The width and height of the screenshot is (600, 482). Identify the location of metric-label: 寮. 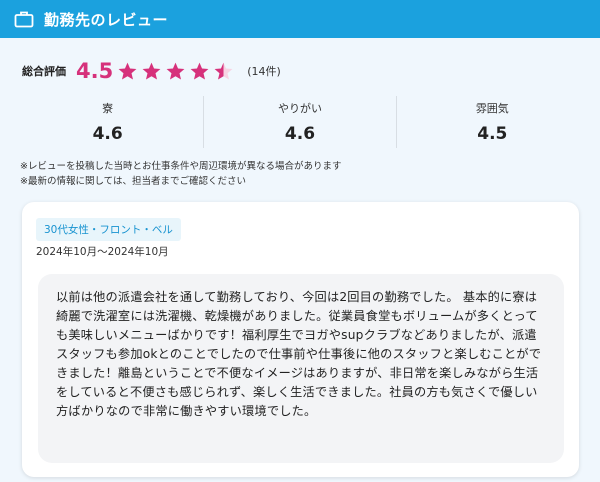
(108, 108).